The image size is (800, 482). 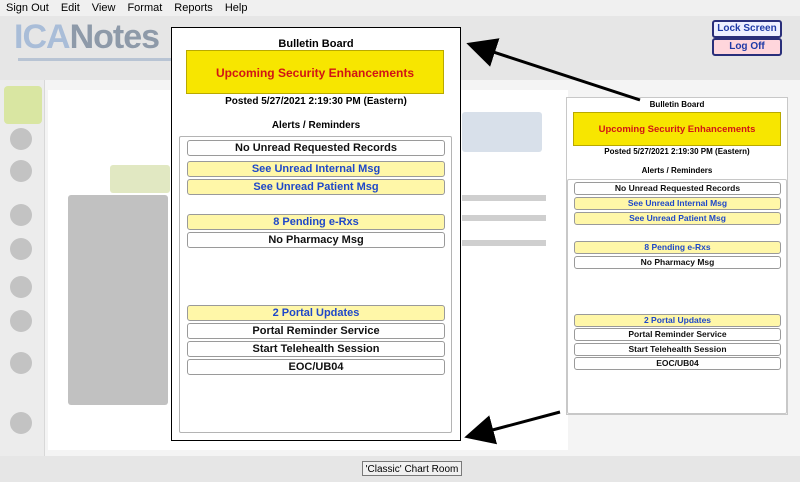 What do you see at coordinates (553, 70) in the screenshot?
I see `arrow-top` at bounding box center [553, 70].